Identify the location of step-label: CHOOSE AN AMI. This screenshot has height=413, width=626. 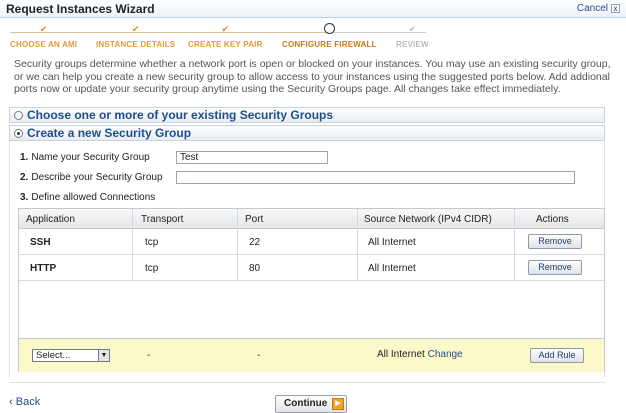
(44, 44).